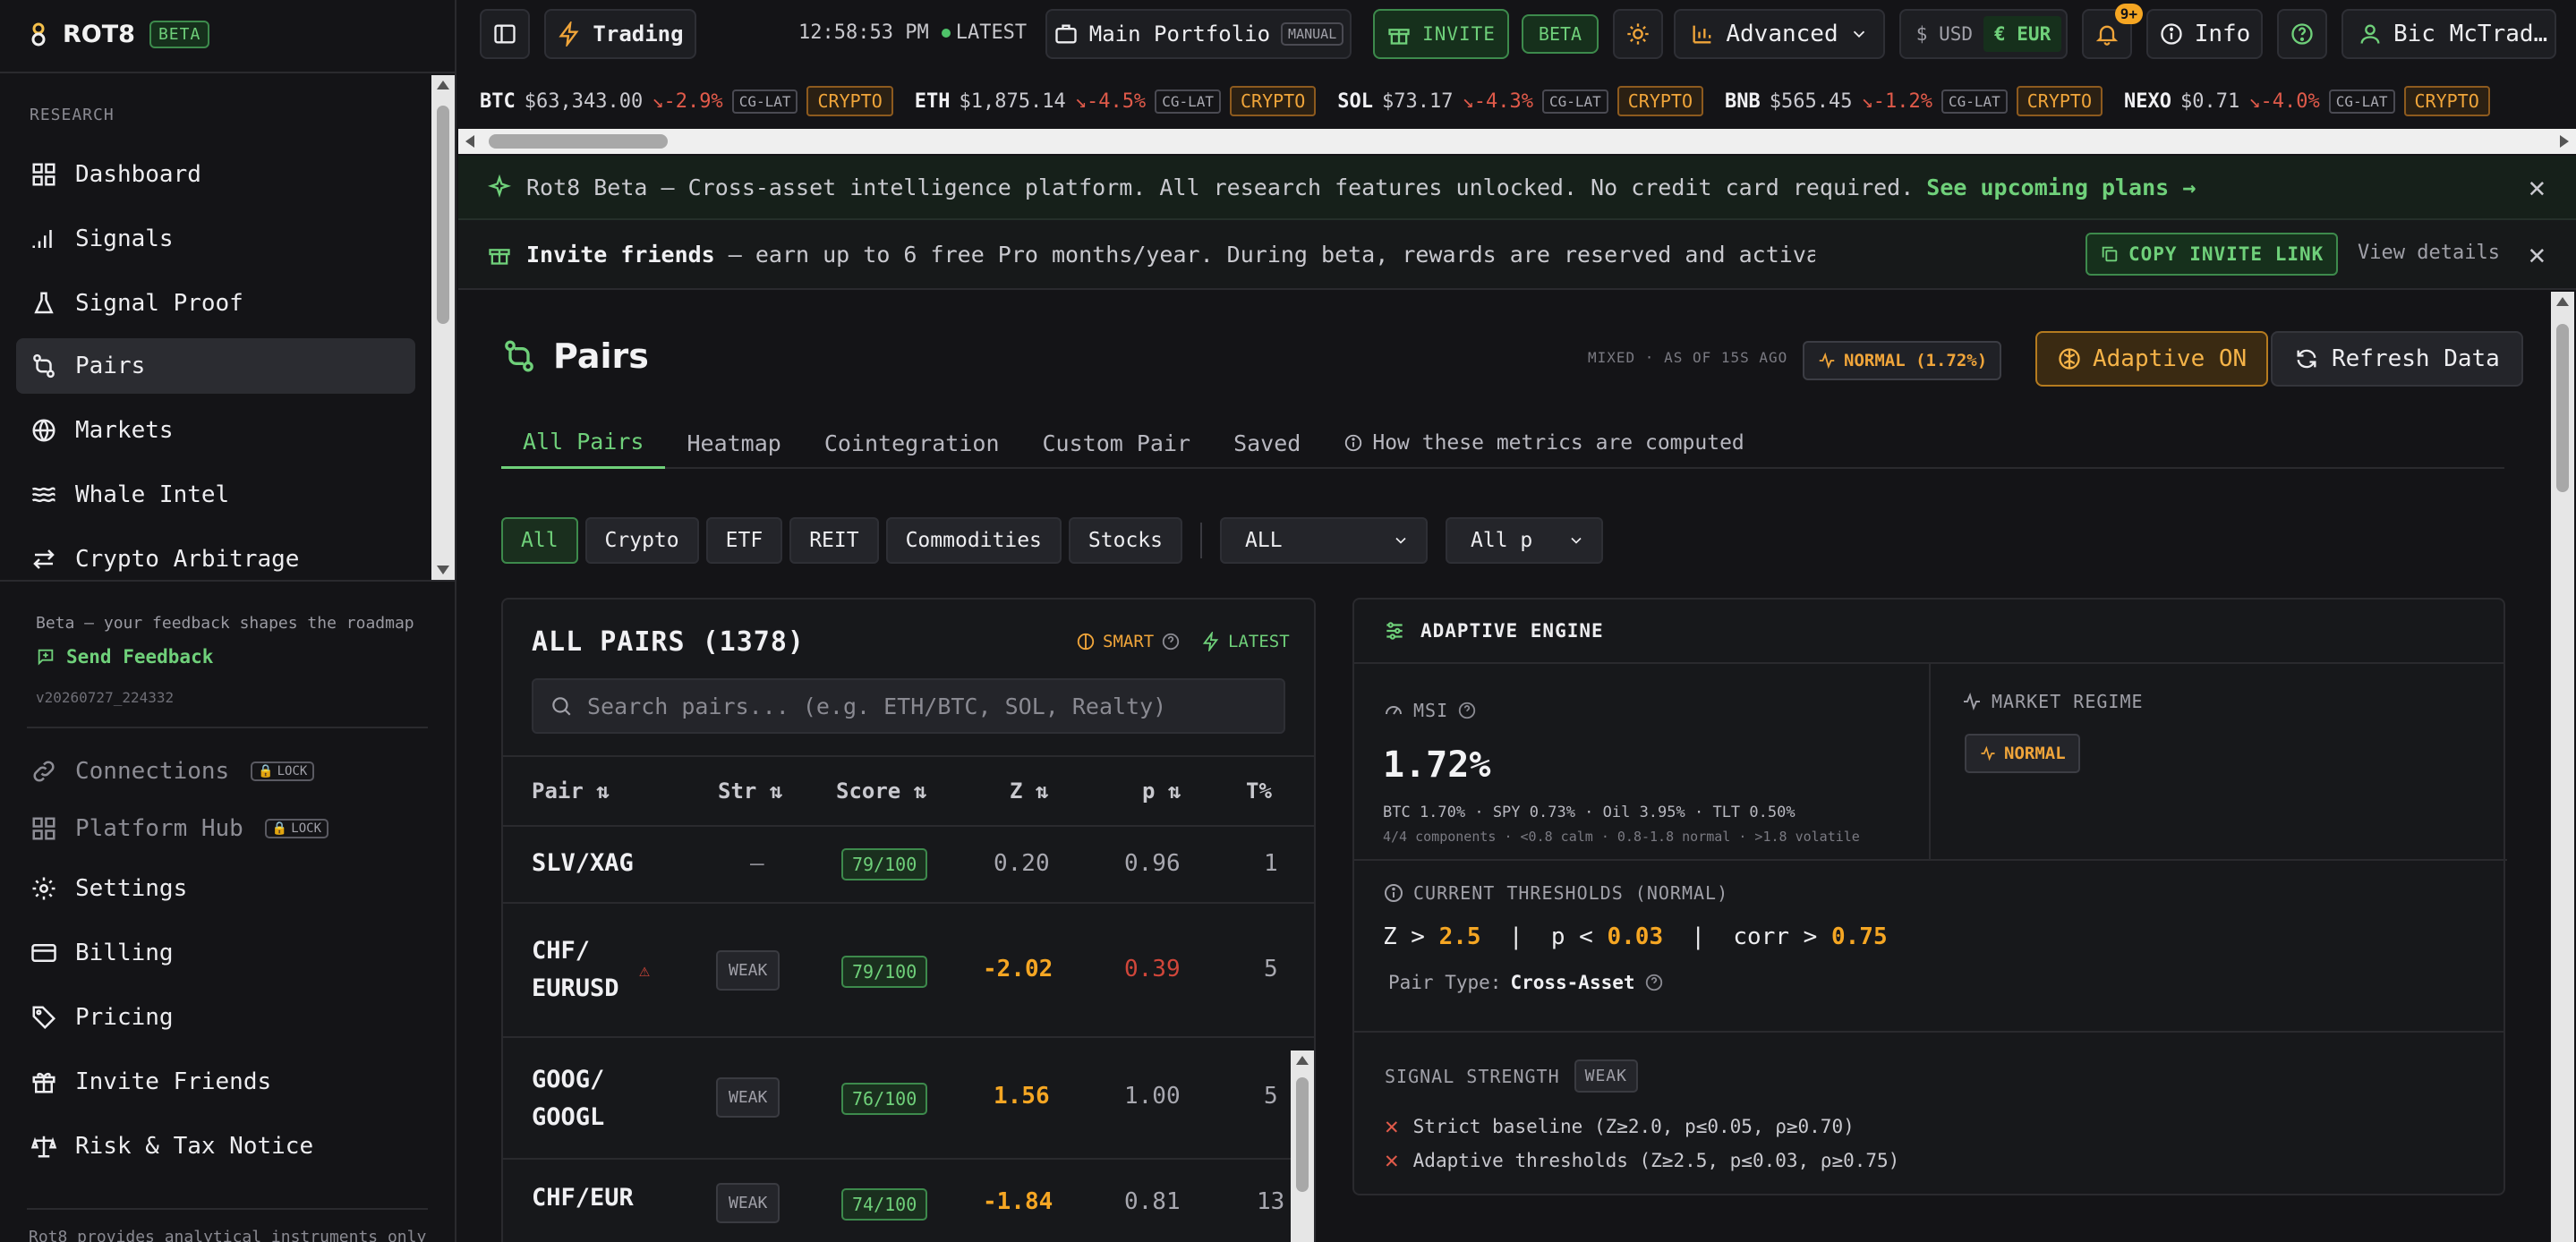 This screenshot has height=1242, width=2576. What do you see at coordinates (215, 556) in the screenshot?
I see `sidebar-item-crypto-arbitrage: Crypto Arbitrage` at bounding box center [215, 556].